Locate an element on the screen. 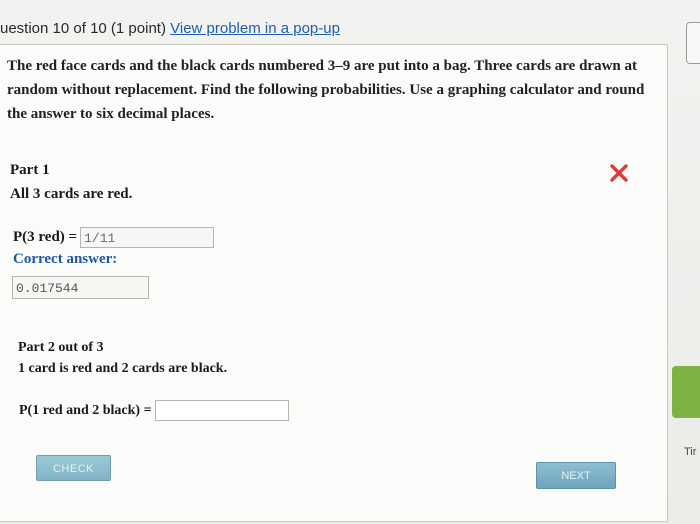  question-label: uestion 10 of 10 (1 point) is located at coordinates (83, 28).